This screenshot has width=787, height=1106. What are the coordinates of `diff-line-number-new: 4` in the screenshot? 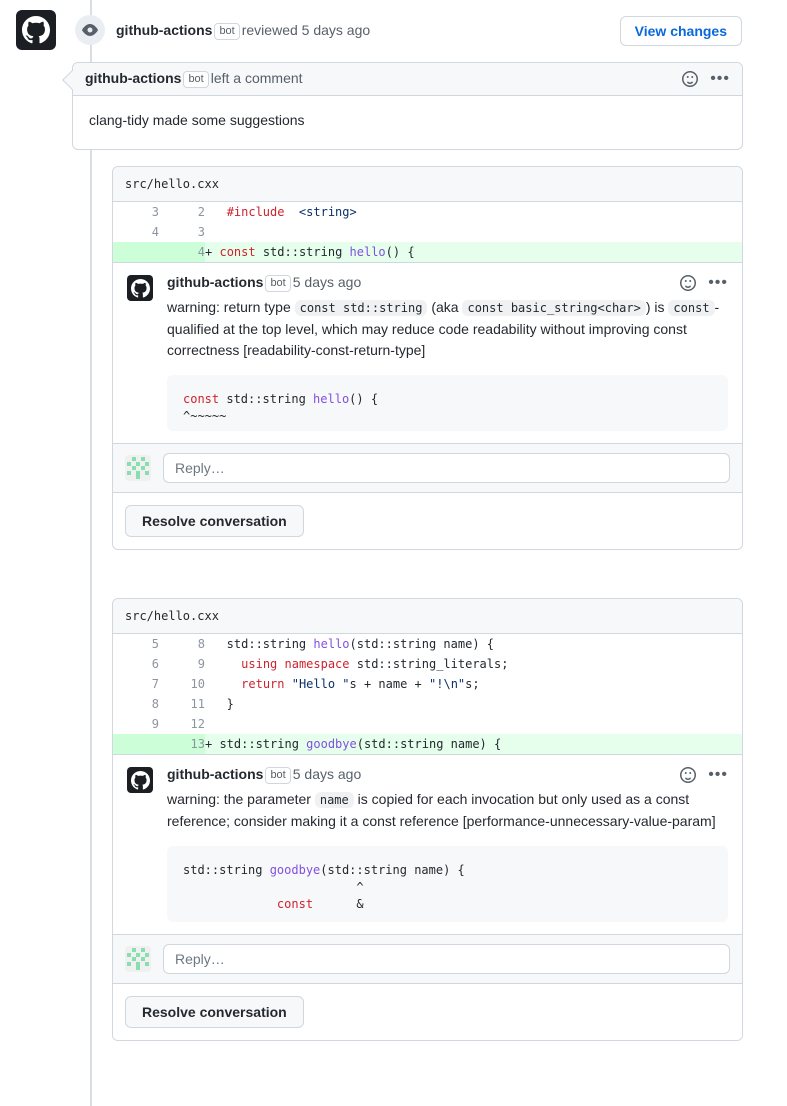 It's located at (182, 252).